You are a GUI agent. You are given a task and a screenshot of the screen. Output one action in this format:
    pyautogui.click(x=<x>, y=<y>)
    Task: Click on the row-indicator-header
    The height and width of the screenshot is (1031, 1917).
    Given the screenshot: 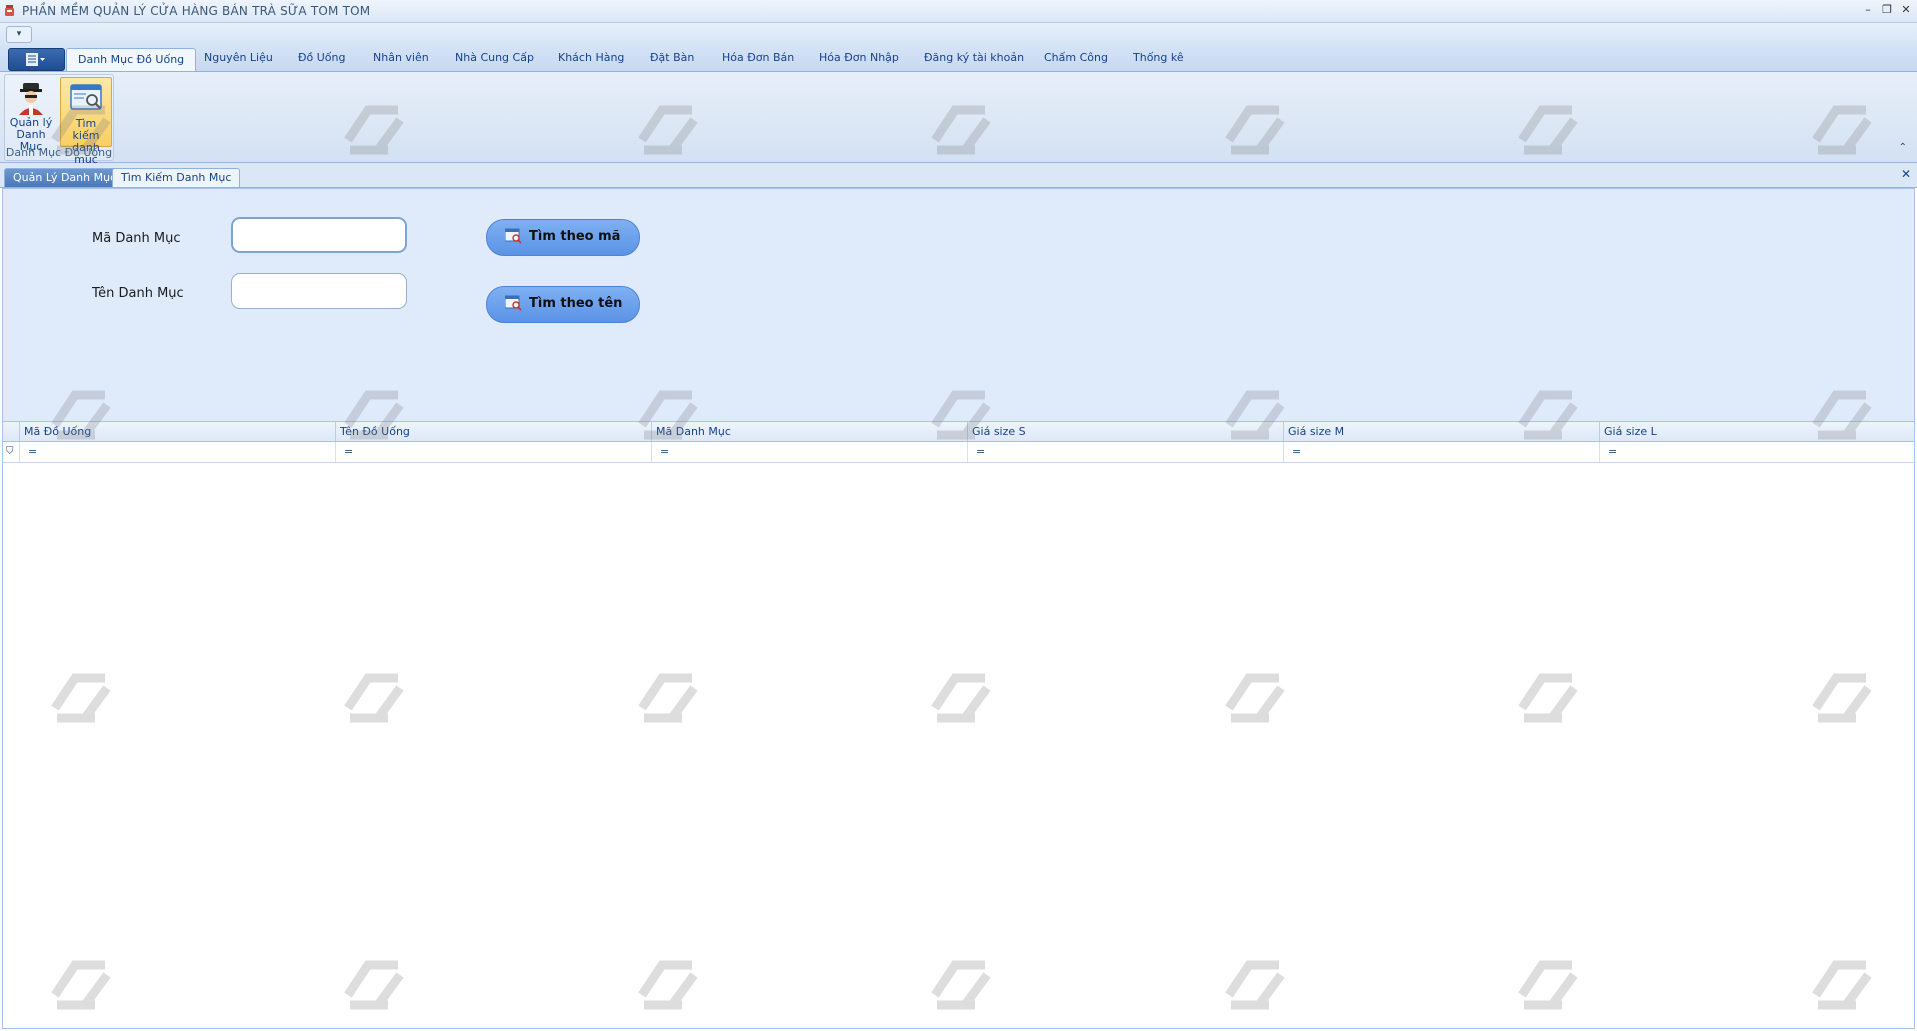 What is the action you would take?
    pyautogui.click(x=11, y=431)
    